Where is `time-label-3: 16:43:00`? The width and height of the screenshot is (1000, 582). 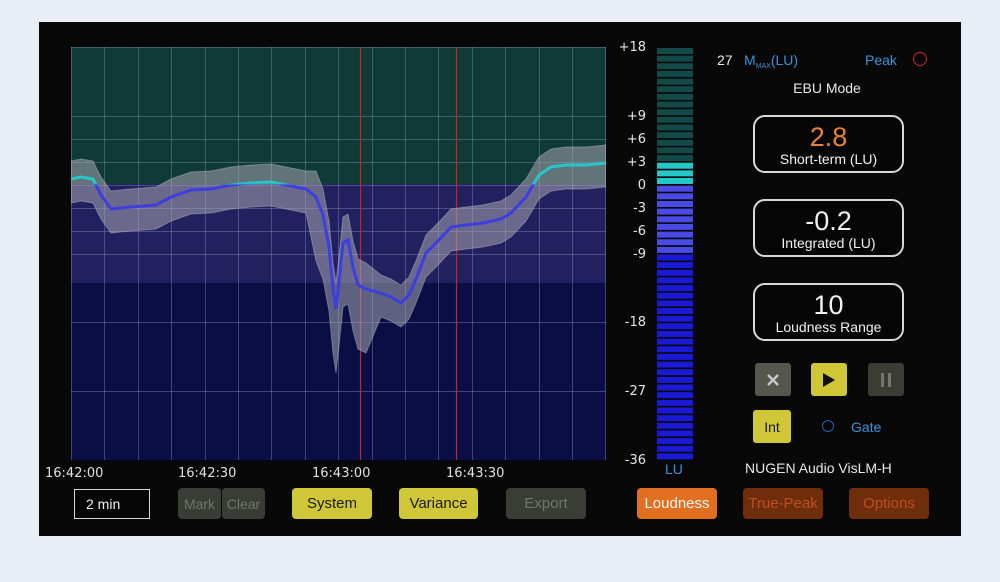 time-label-3: 16:43:00 is located at coordinates (341, 473).